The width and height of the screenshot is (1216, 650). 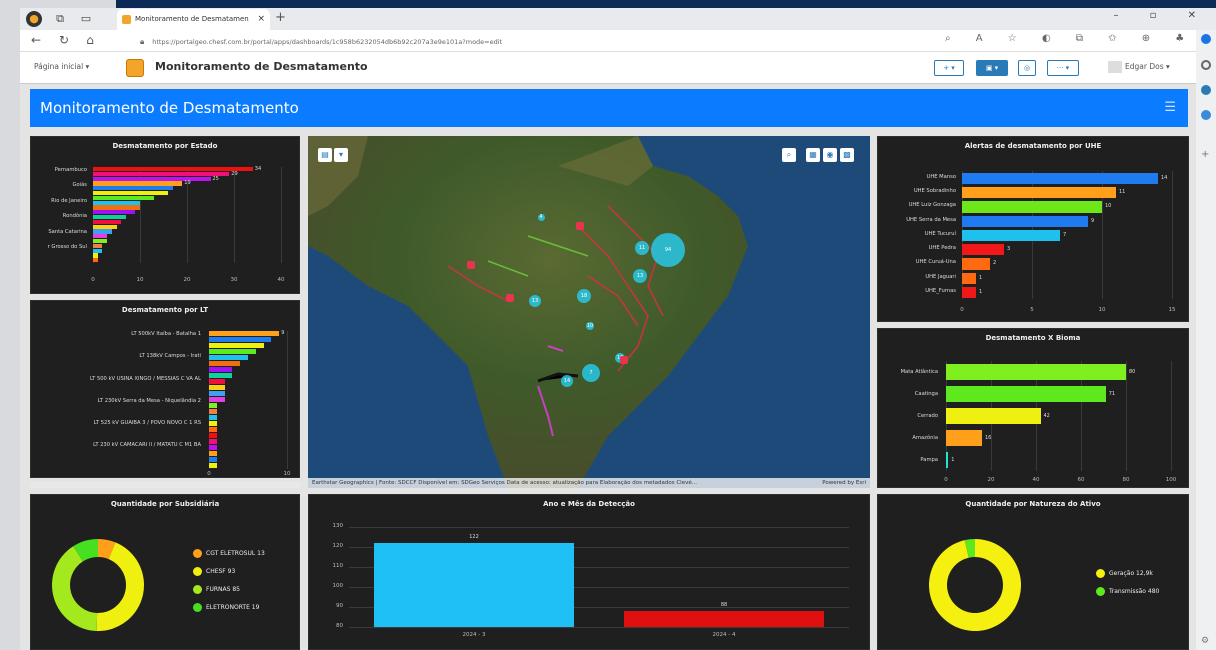 What do you see at coordinates (61, 66) in the screenshot?
I see `home-dropdown: Página inicial ▾` at bounding box center [61, 66].